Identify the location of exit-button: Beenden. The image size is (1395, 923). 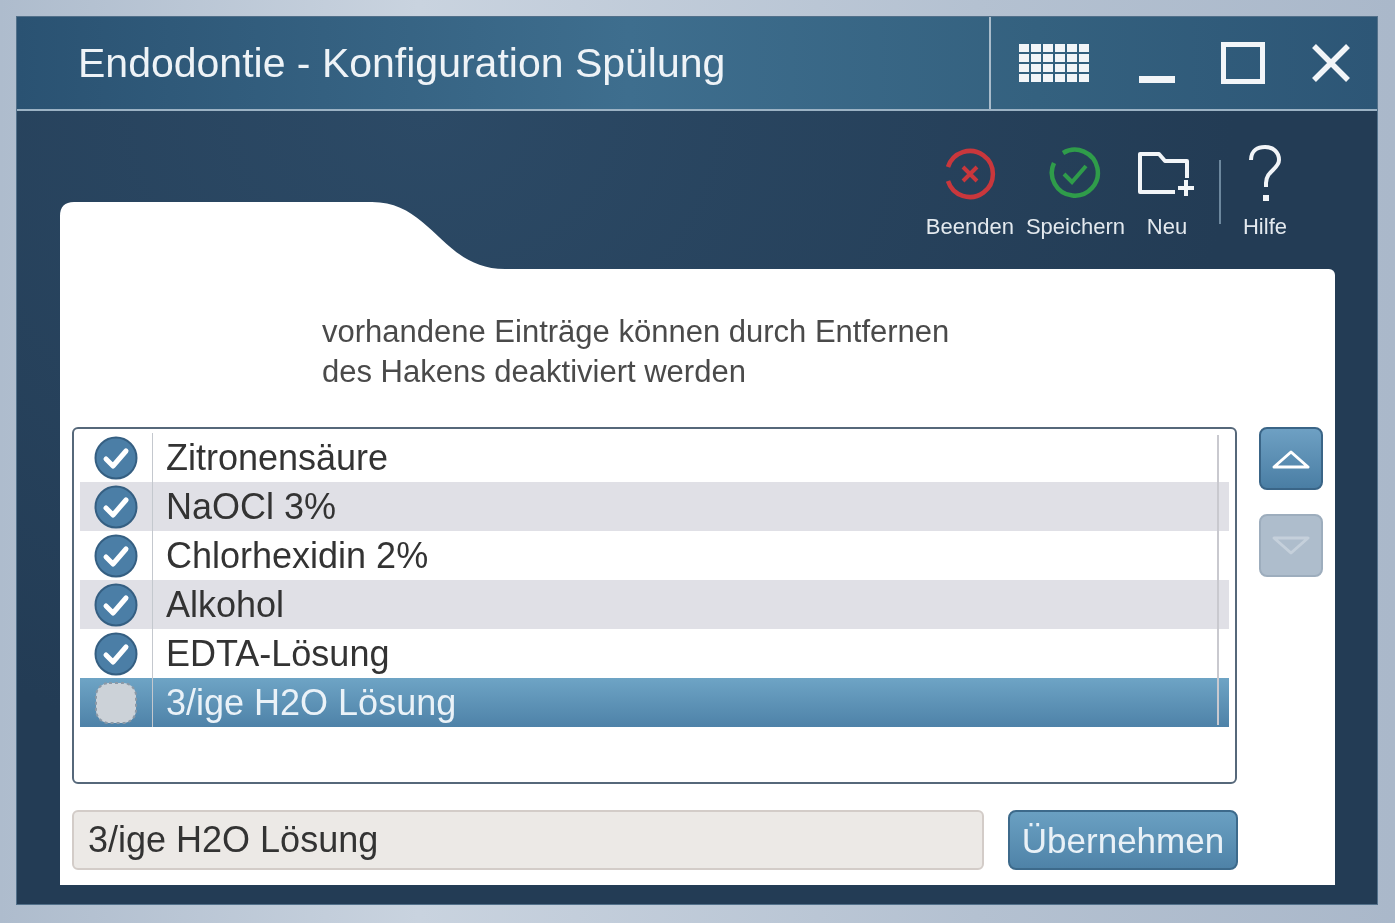
(969, 191).